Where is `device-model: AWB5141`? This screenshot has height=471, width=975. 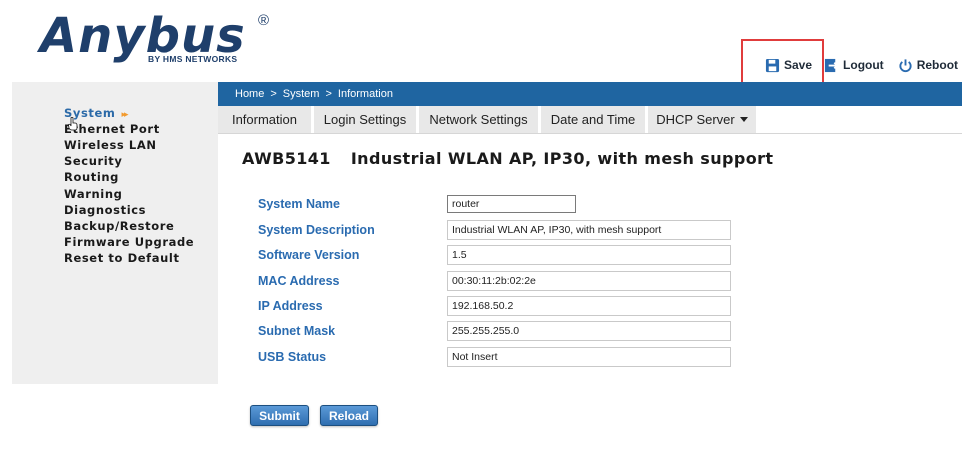
device-model: AWB5141 is located at coordinates (286, 158).